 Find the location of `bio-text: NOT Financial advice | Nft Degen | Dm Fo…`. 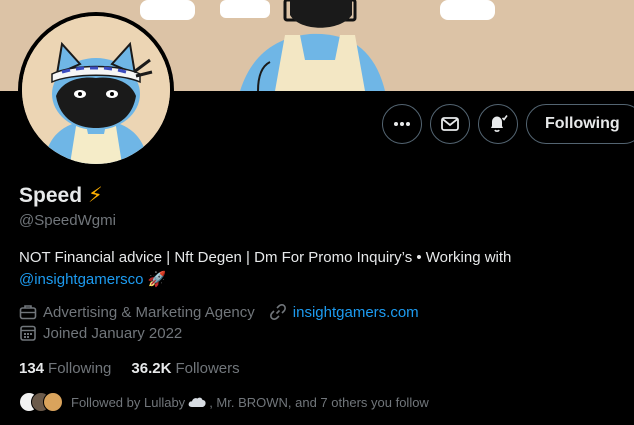

bio-text: NOT Financial advice | Nft Degen | Dm Fo… is located at coordinates (265, 257).